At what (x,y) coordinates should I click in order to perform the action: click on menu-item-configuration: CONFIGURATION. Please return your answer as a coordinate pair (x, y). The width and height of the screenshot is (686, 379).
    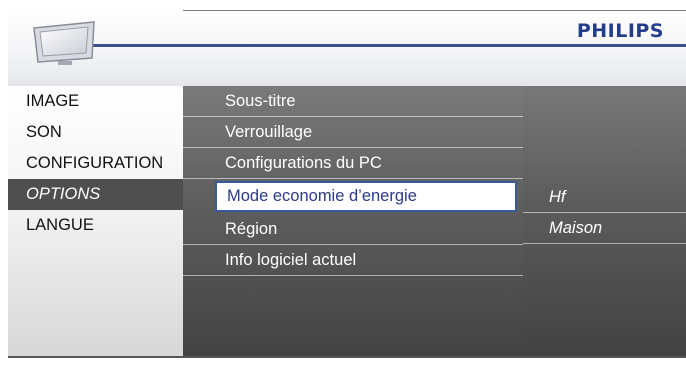
    Looking at the image, I should click on (95, 163).